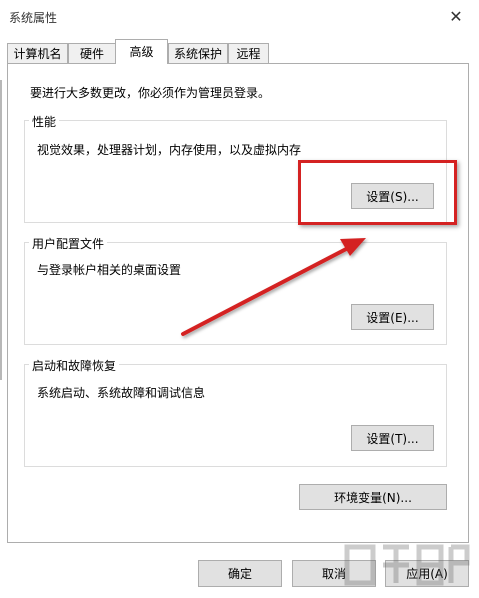 The width and height of the screenshot is (479, 598). What do you see at coordinates (141, 51) in the screenshot?
I see `tab-advanced: 高级` at bounding box center [141, 51].